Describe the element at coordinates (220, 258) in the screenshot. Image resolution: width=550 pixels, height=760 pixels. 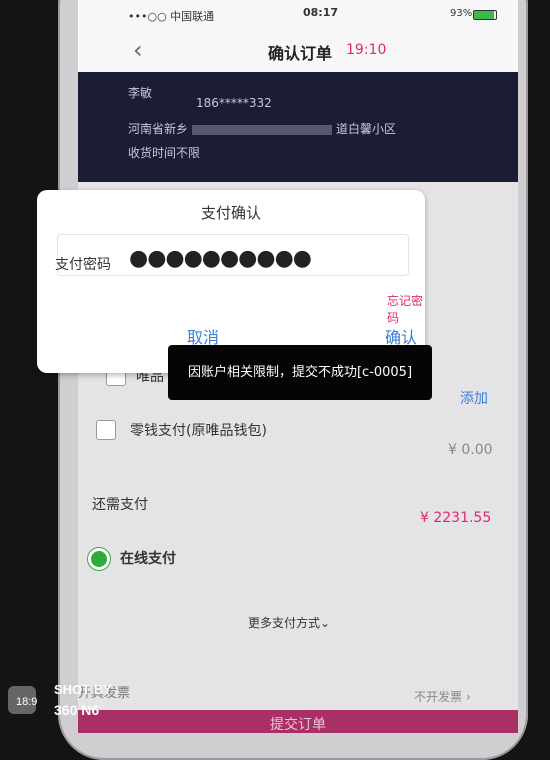
I see `password-input: ●●●●●●●●●●` at that location.